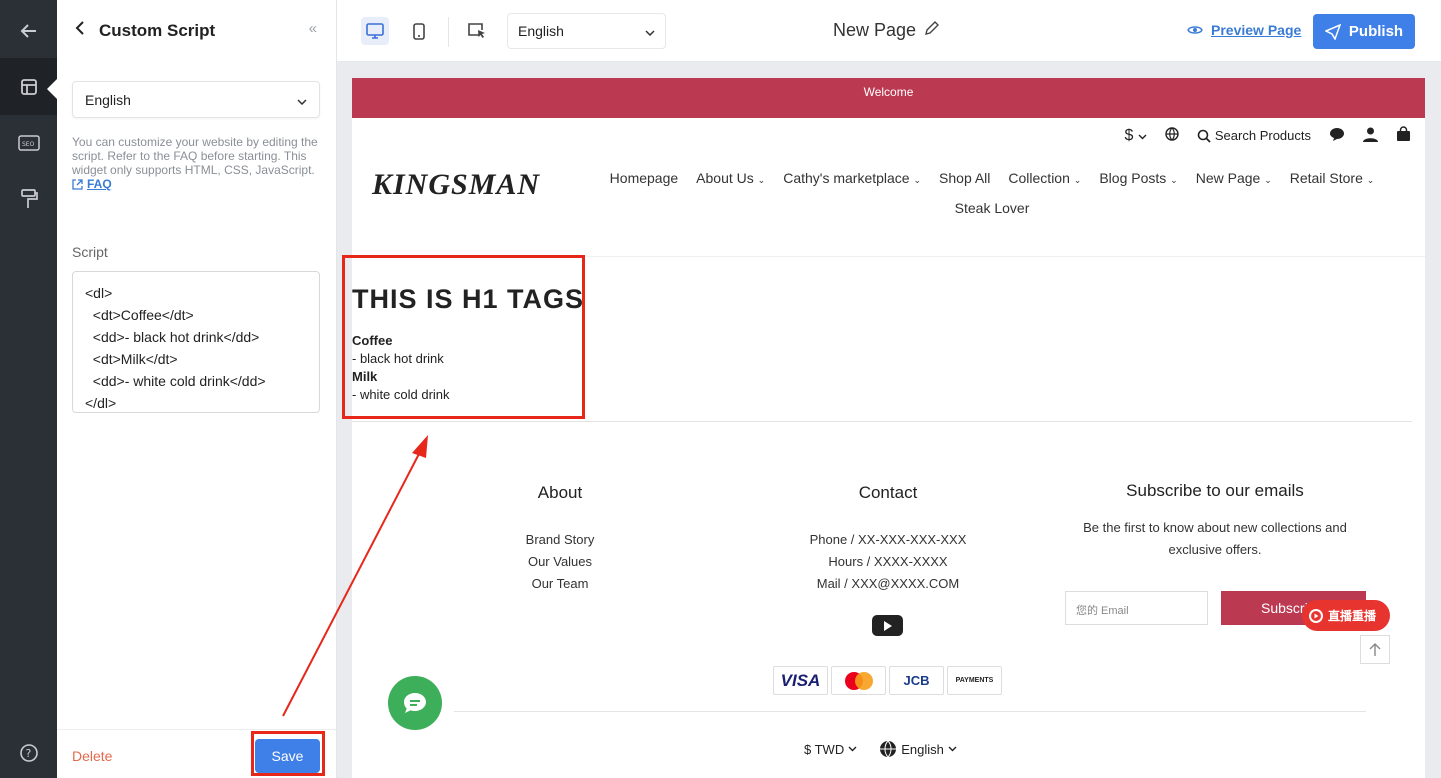  Describe the element at coordinates (730, 178) in the screenshot. I see `nav-item-about-us: About Us ⌄` at that location.